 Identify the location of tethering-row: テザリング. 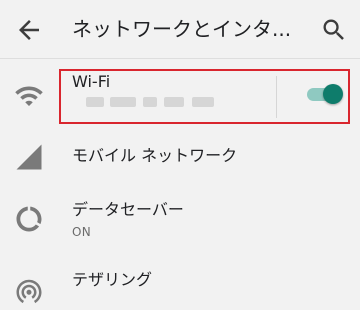
(180, 283).